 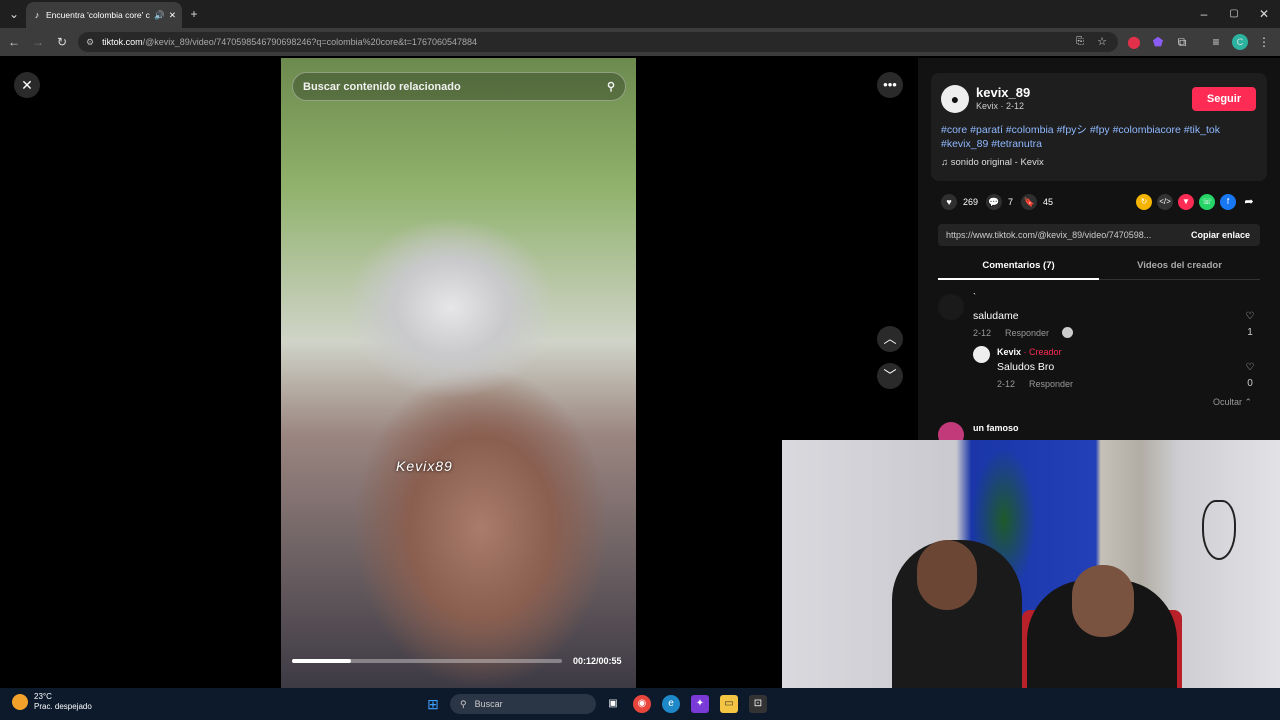 I want to click on creator-badge: · Creador, so click(x=1042, y=352).